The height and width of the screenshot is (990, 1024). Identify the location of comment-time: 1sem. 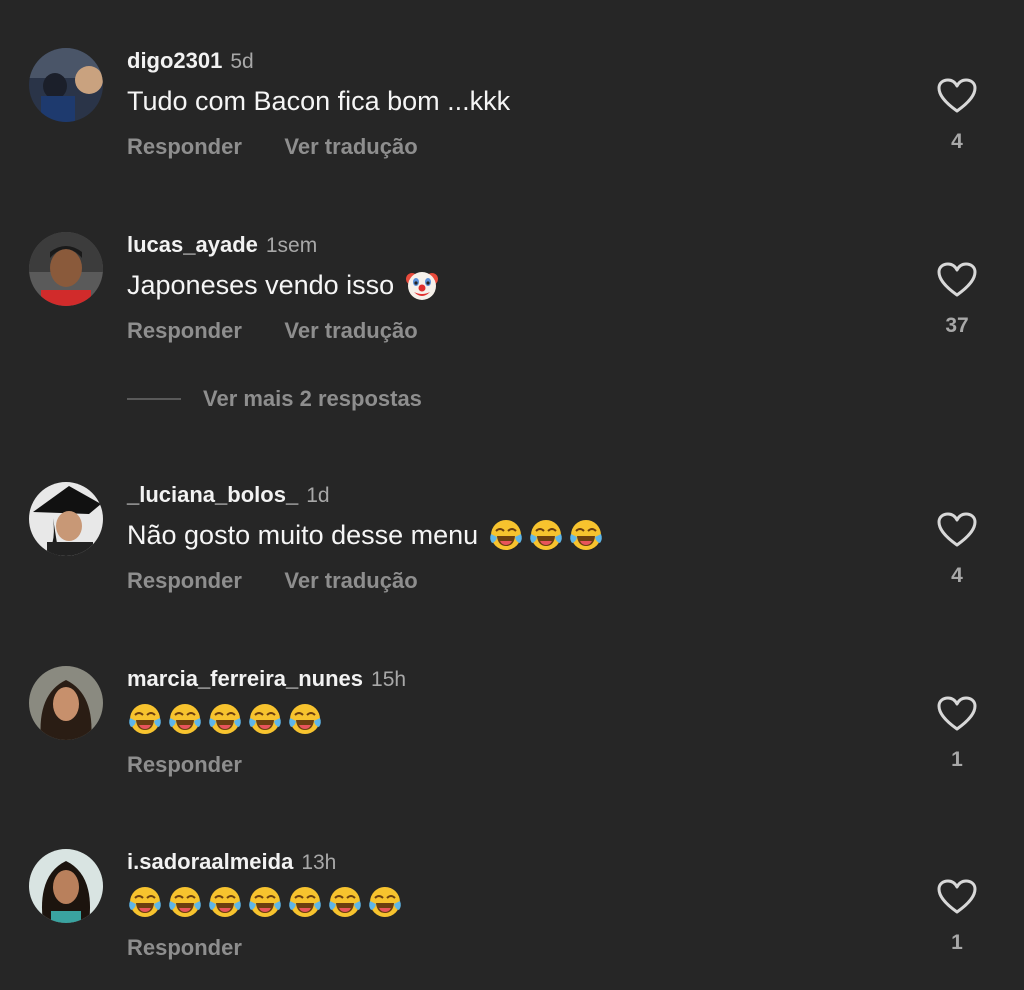
(291, 245).